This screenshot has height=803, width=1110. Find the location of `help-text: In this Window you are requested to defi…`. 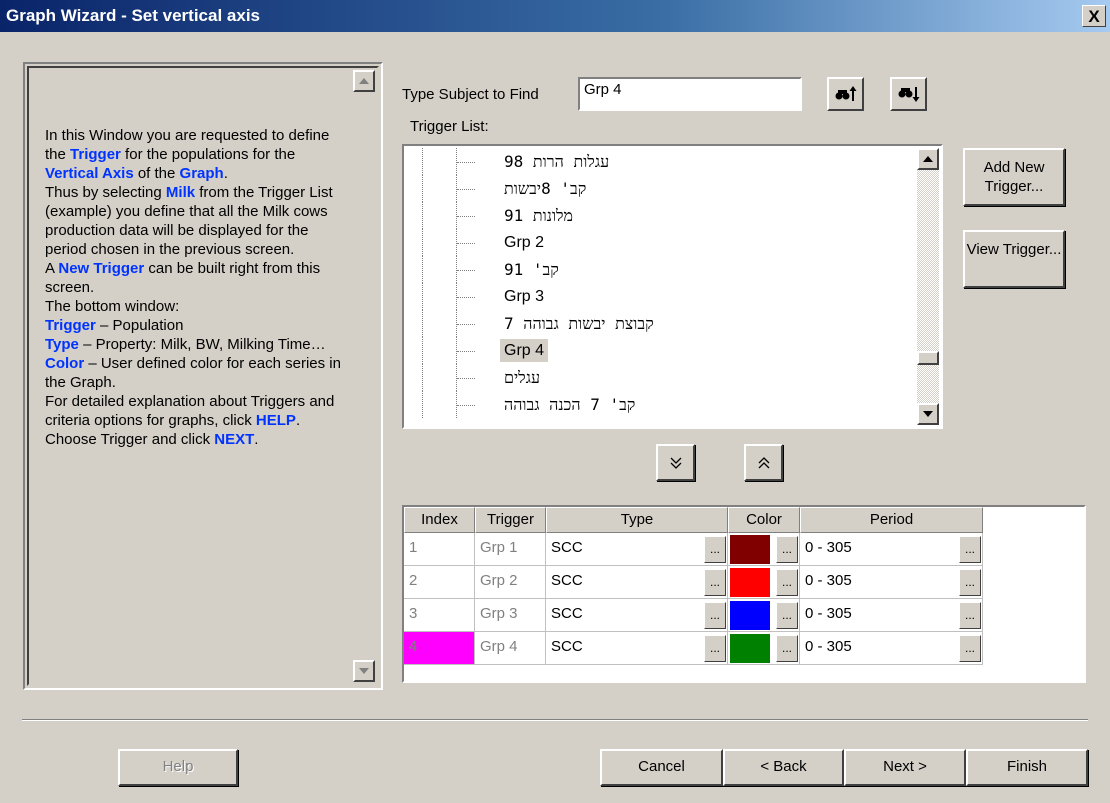

help-text: In this Window you are requested to defi… is located at coordinates (195, 287).